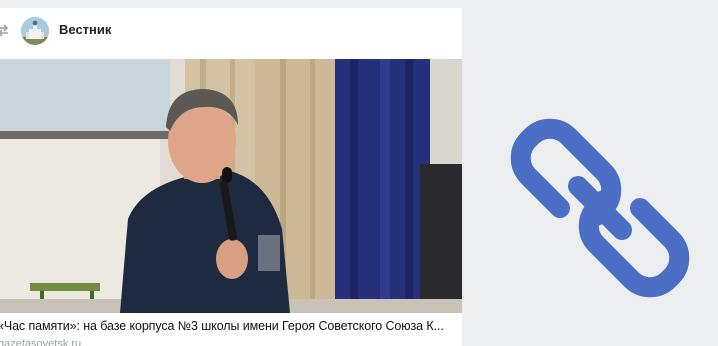 The image size is (718, 346). What do you see at coordinates (85, 29) in the screenshot?
I see `author-name: Вестник` at bounding box center [85, 29].